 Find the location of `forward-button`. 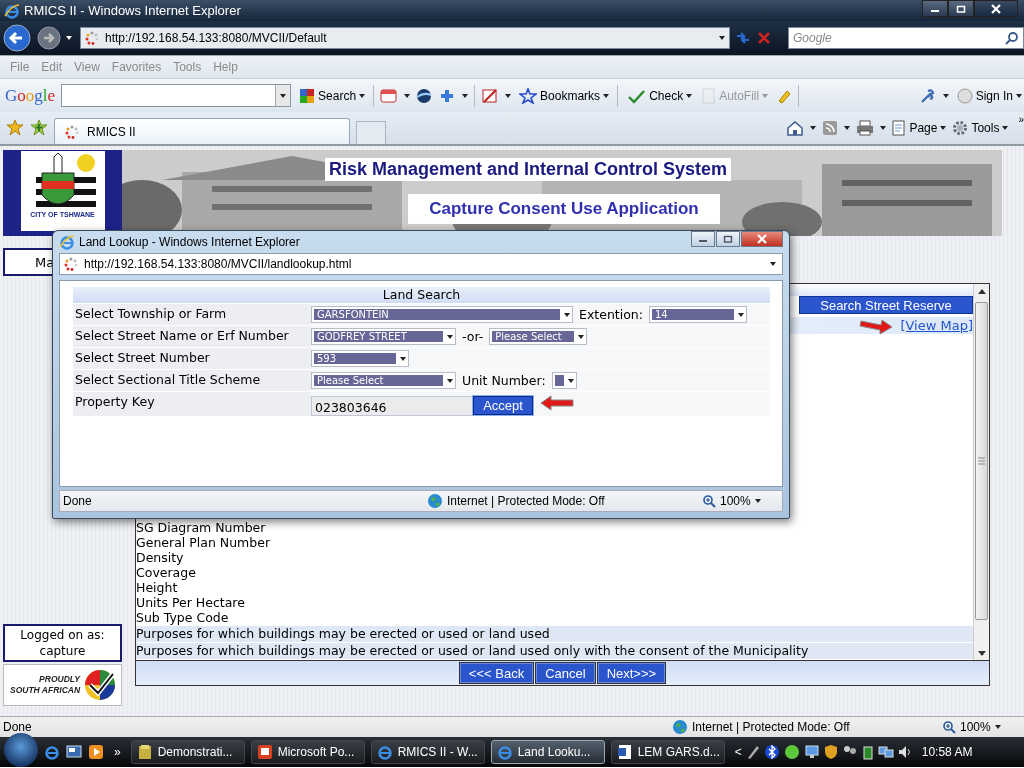

forward-button is located at coordinates (49, 38).